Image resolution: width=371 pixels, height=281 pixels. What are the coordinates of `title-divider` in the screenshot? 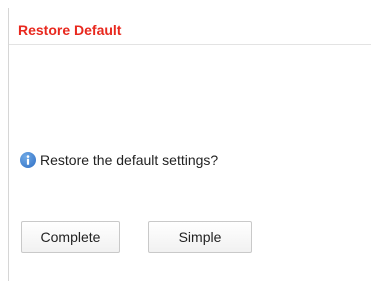 It's located at (190, 44).